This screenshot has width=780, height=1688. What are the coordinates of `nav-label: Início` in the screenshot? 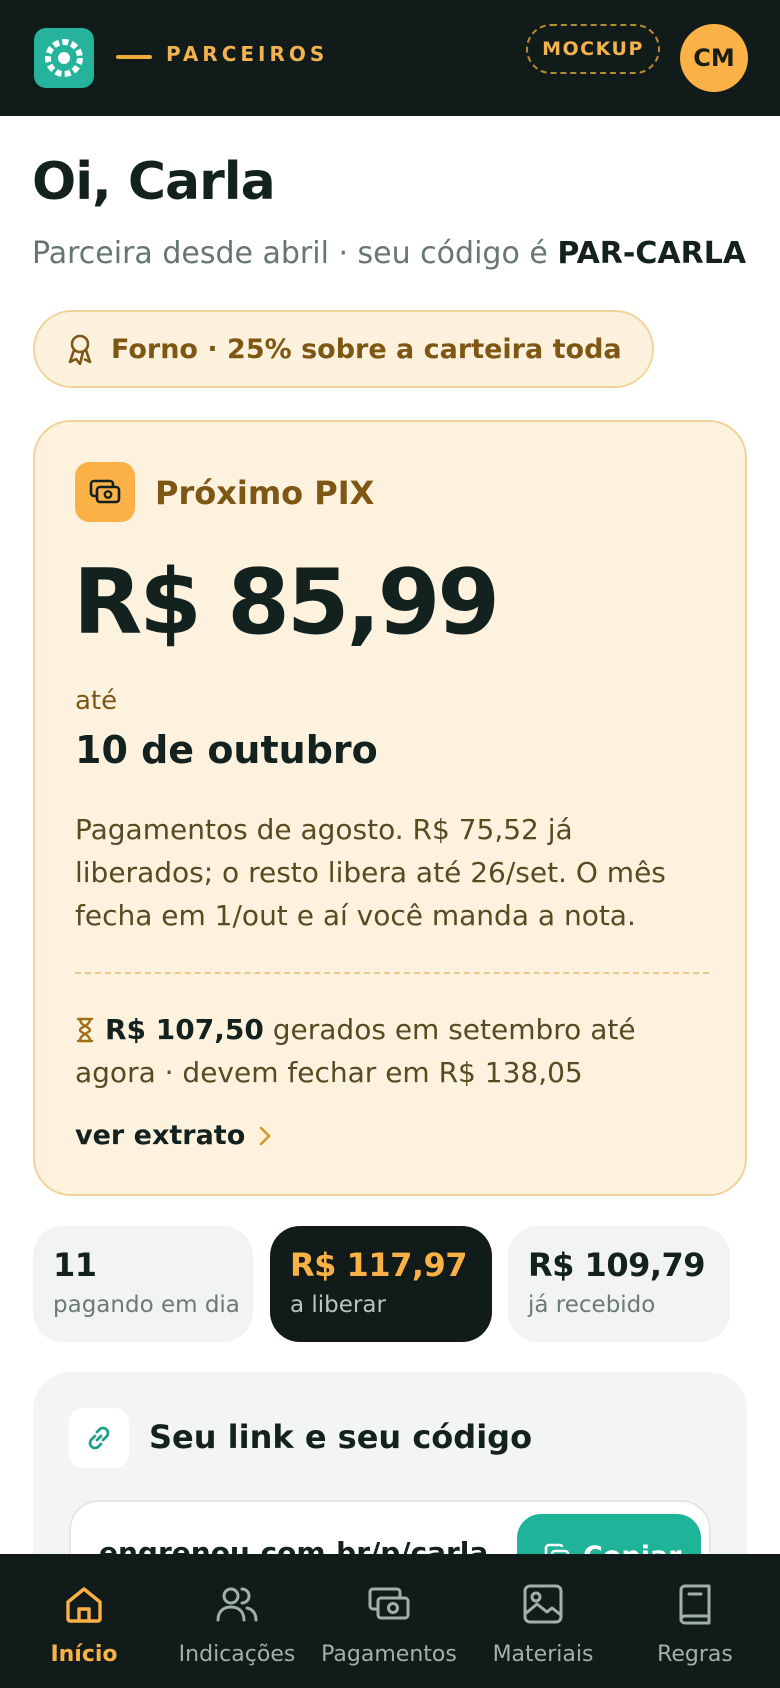 It's located at (84, 1654).